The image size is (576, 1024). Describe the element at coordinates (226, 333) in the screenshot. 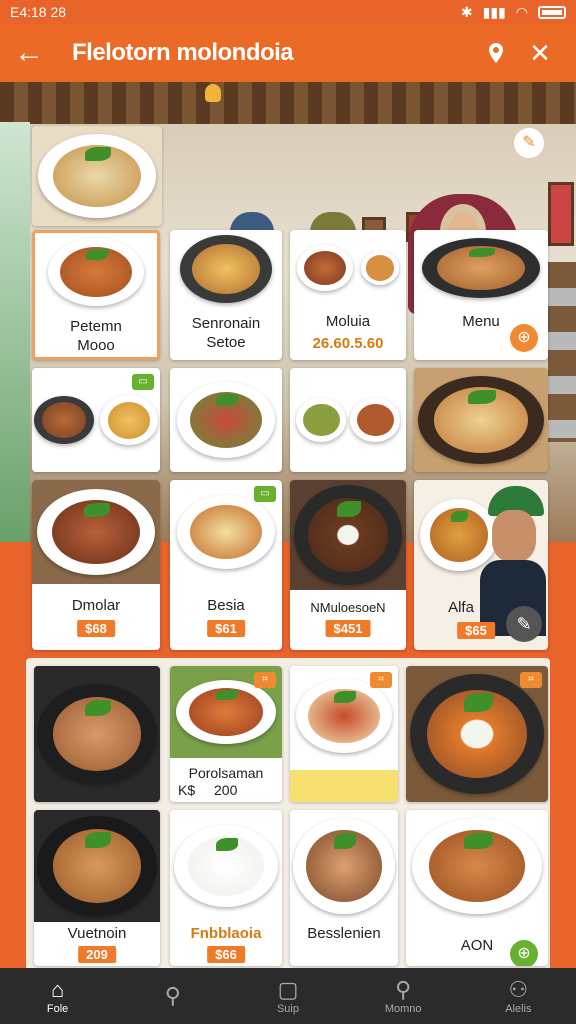

I see `dish-name: Senronain Setoe` at that location.